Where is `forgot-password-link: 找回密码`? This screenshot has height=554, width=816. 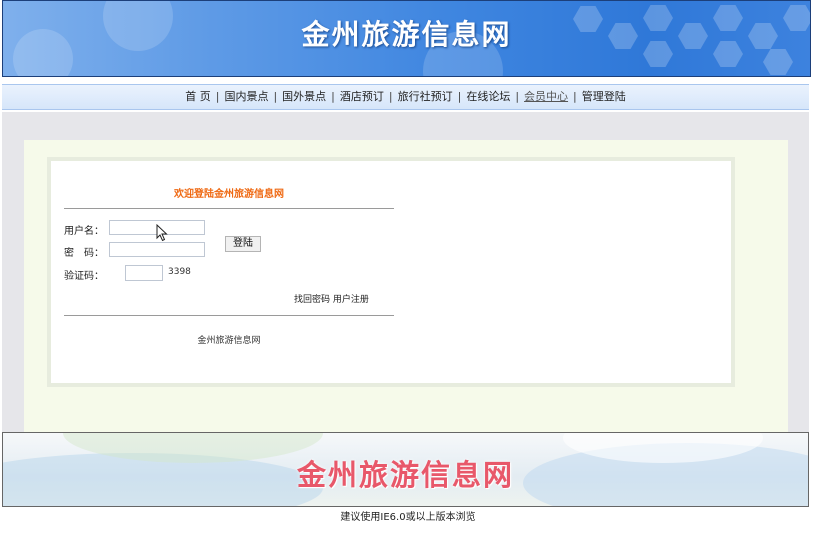
forgot-password-link: 找回密码 is located at coordinates (312, 300).